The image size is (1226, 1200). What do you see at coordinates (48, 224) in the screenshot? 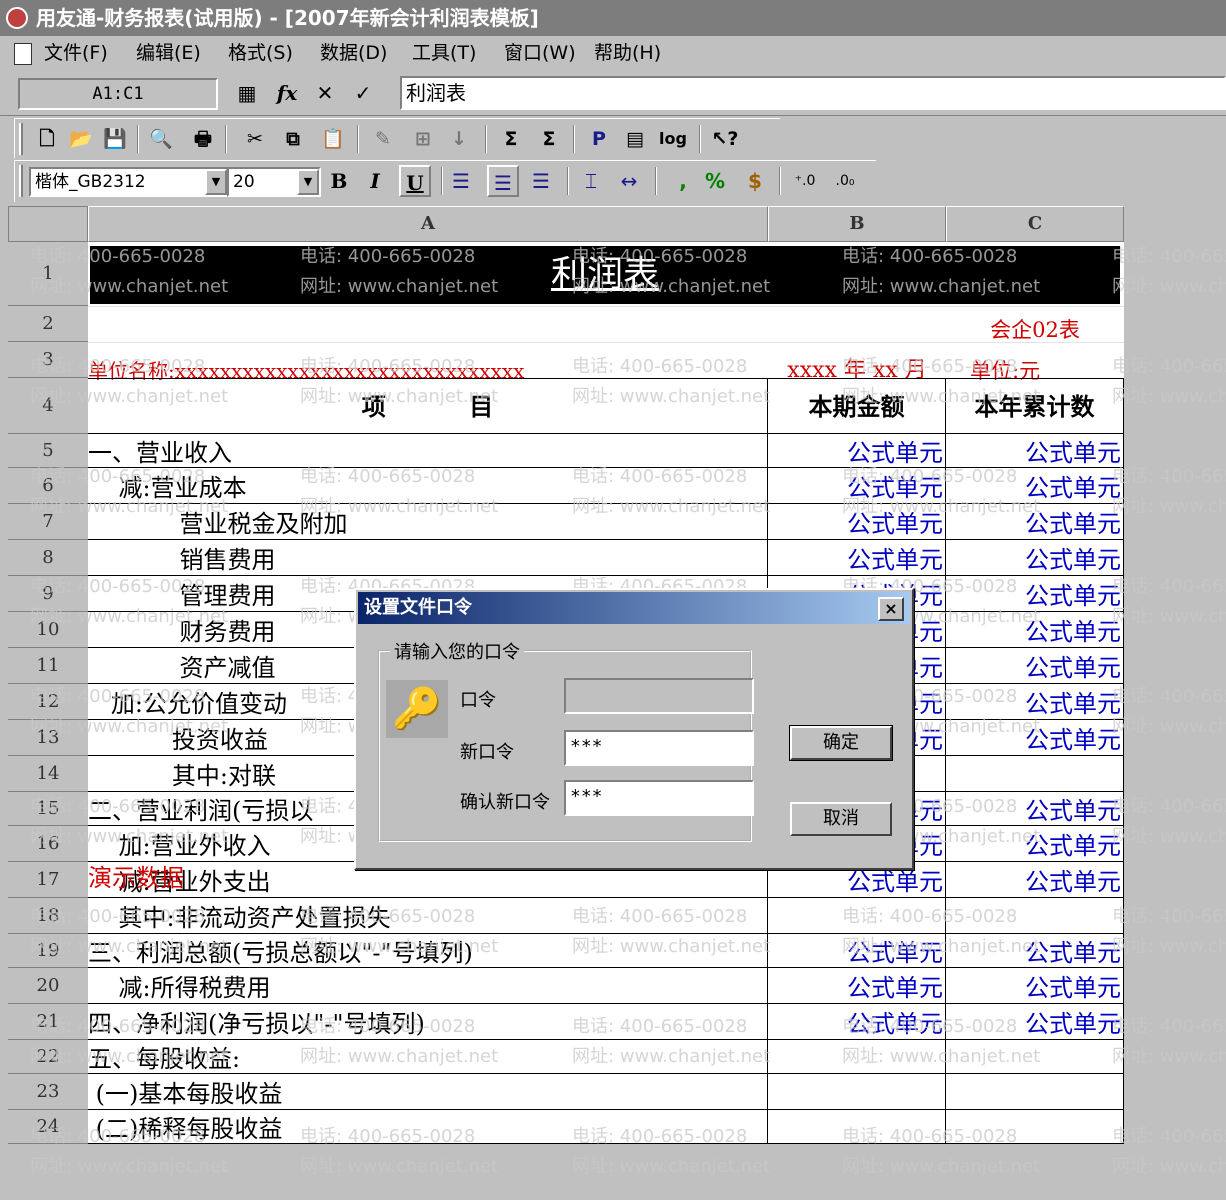
I see `select-all-corner` at bounding box center [48, 224].